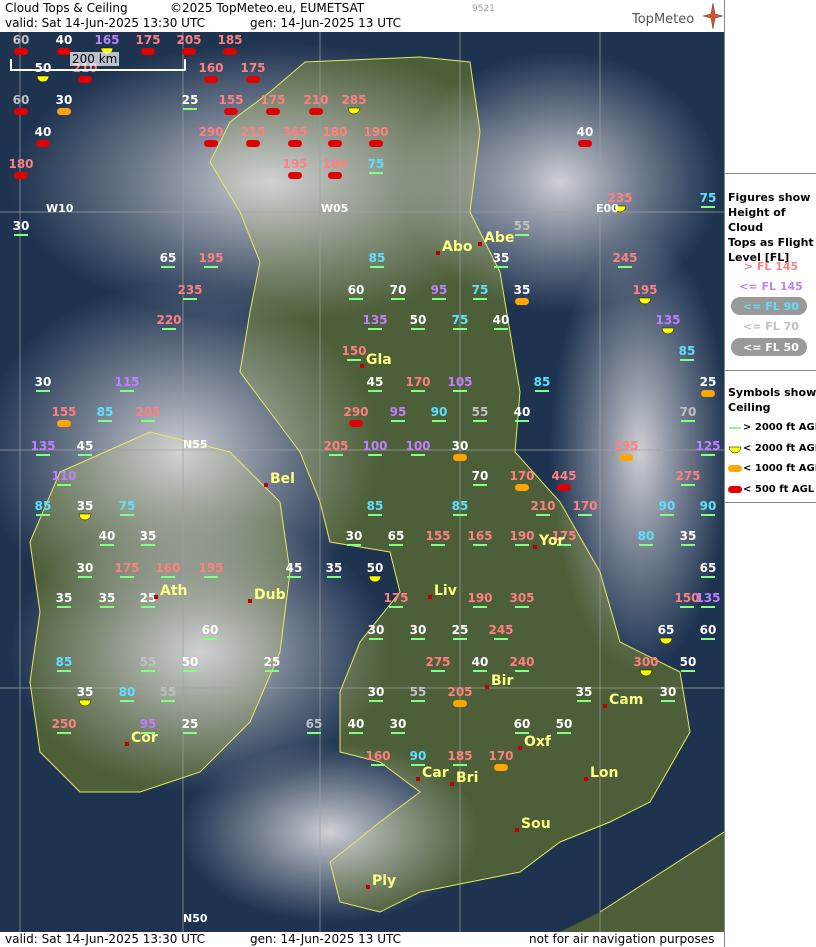  I want to click on observation-marker: 115, so click(127, 383).